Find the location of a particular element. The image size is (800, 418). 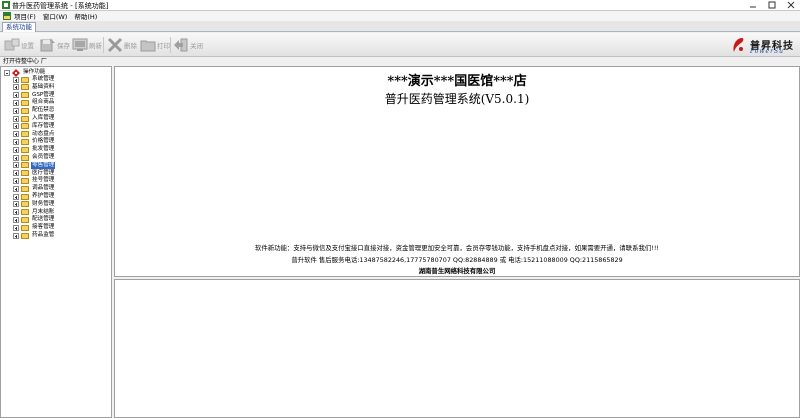

save-label: 保存 is located at coordinates (63, 46).